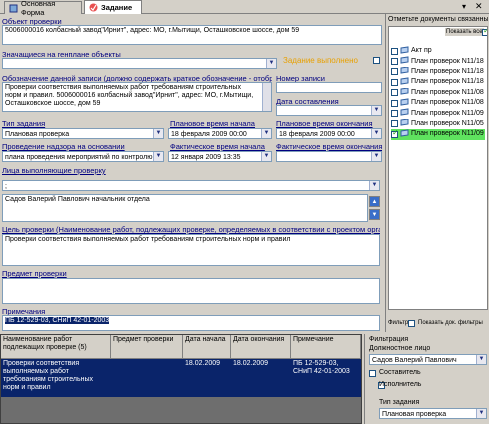 The image size is (489, 424). I want to click on up-arrow-icon: ▲, so click(374, 201).